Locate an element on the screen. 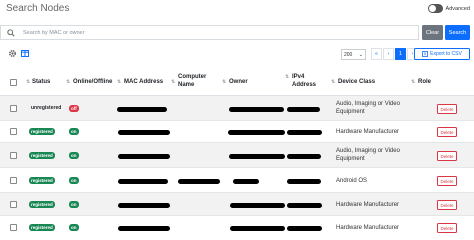  search-bar: Clear Search is located at coordinates (237, 32).